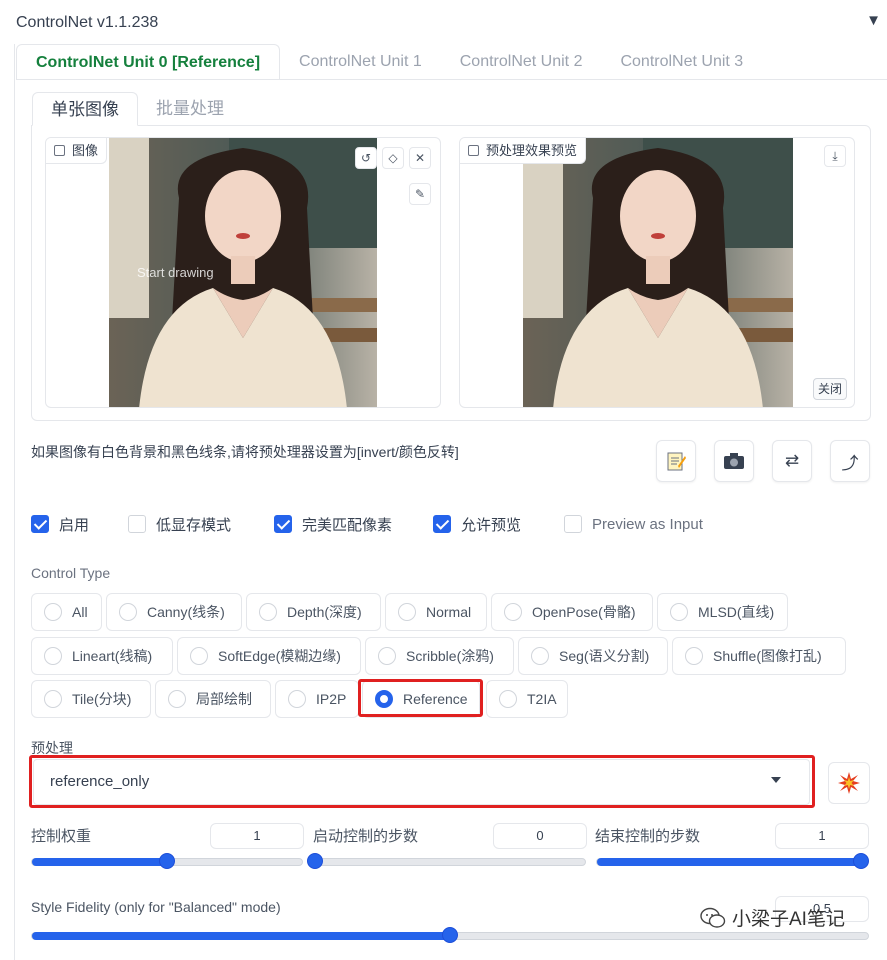 The width and height of the screenshot is (887, 960). I want to click on image-mode-tabs: 单张图像 批量处理, so click(137, 109).